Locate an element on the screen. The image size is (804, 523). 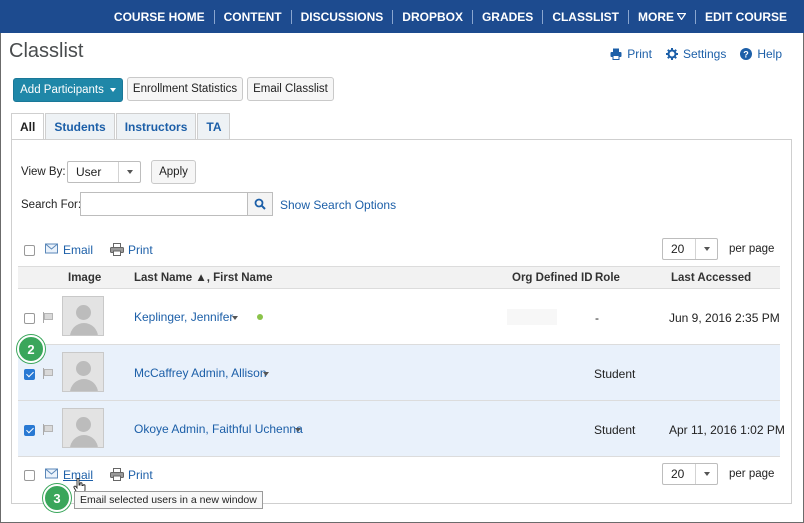
page-title: Classlist is located at coordinates (46, 51).